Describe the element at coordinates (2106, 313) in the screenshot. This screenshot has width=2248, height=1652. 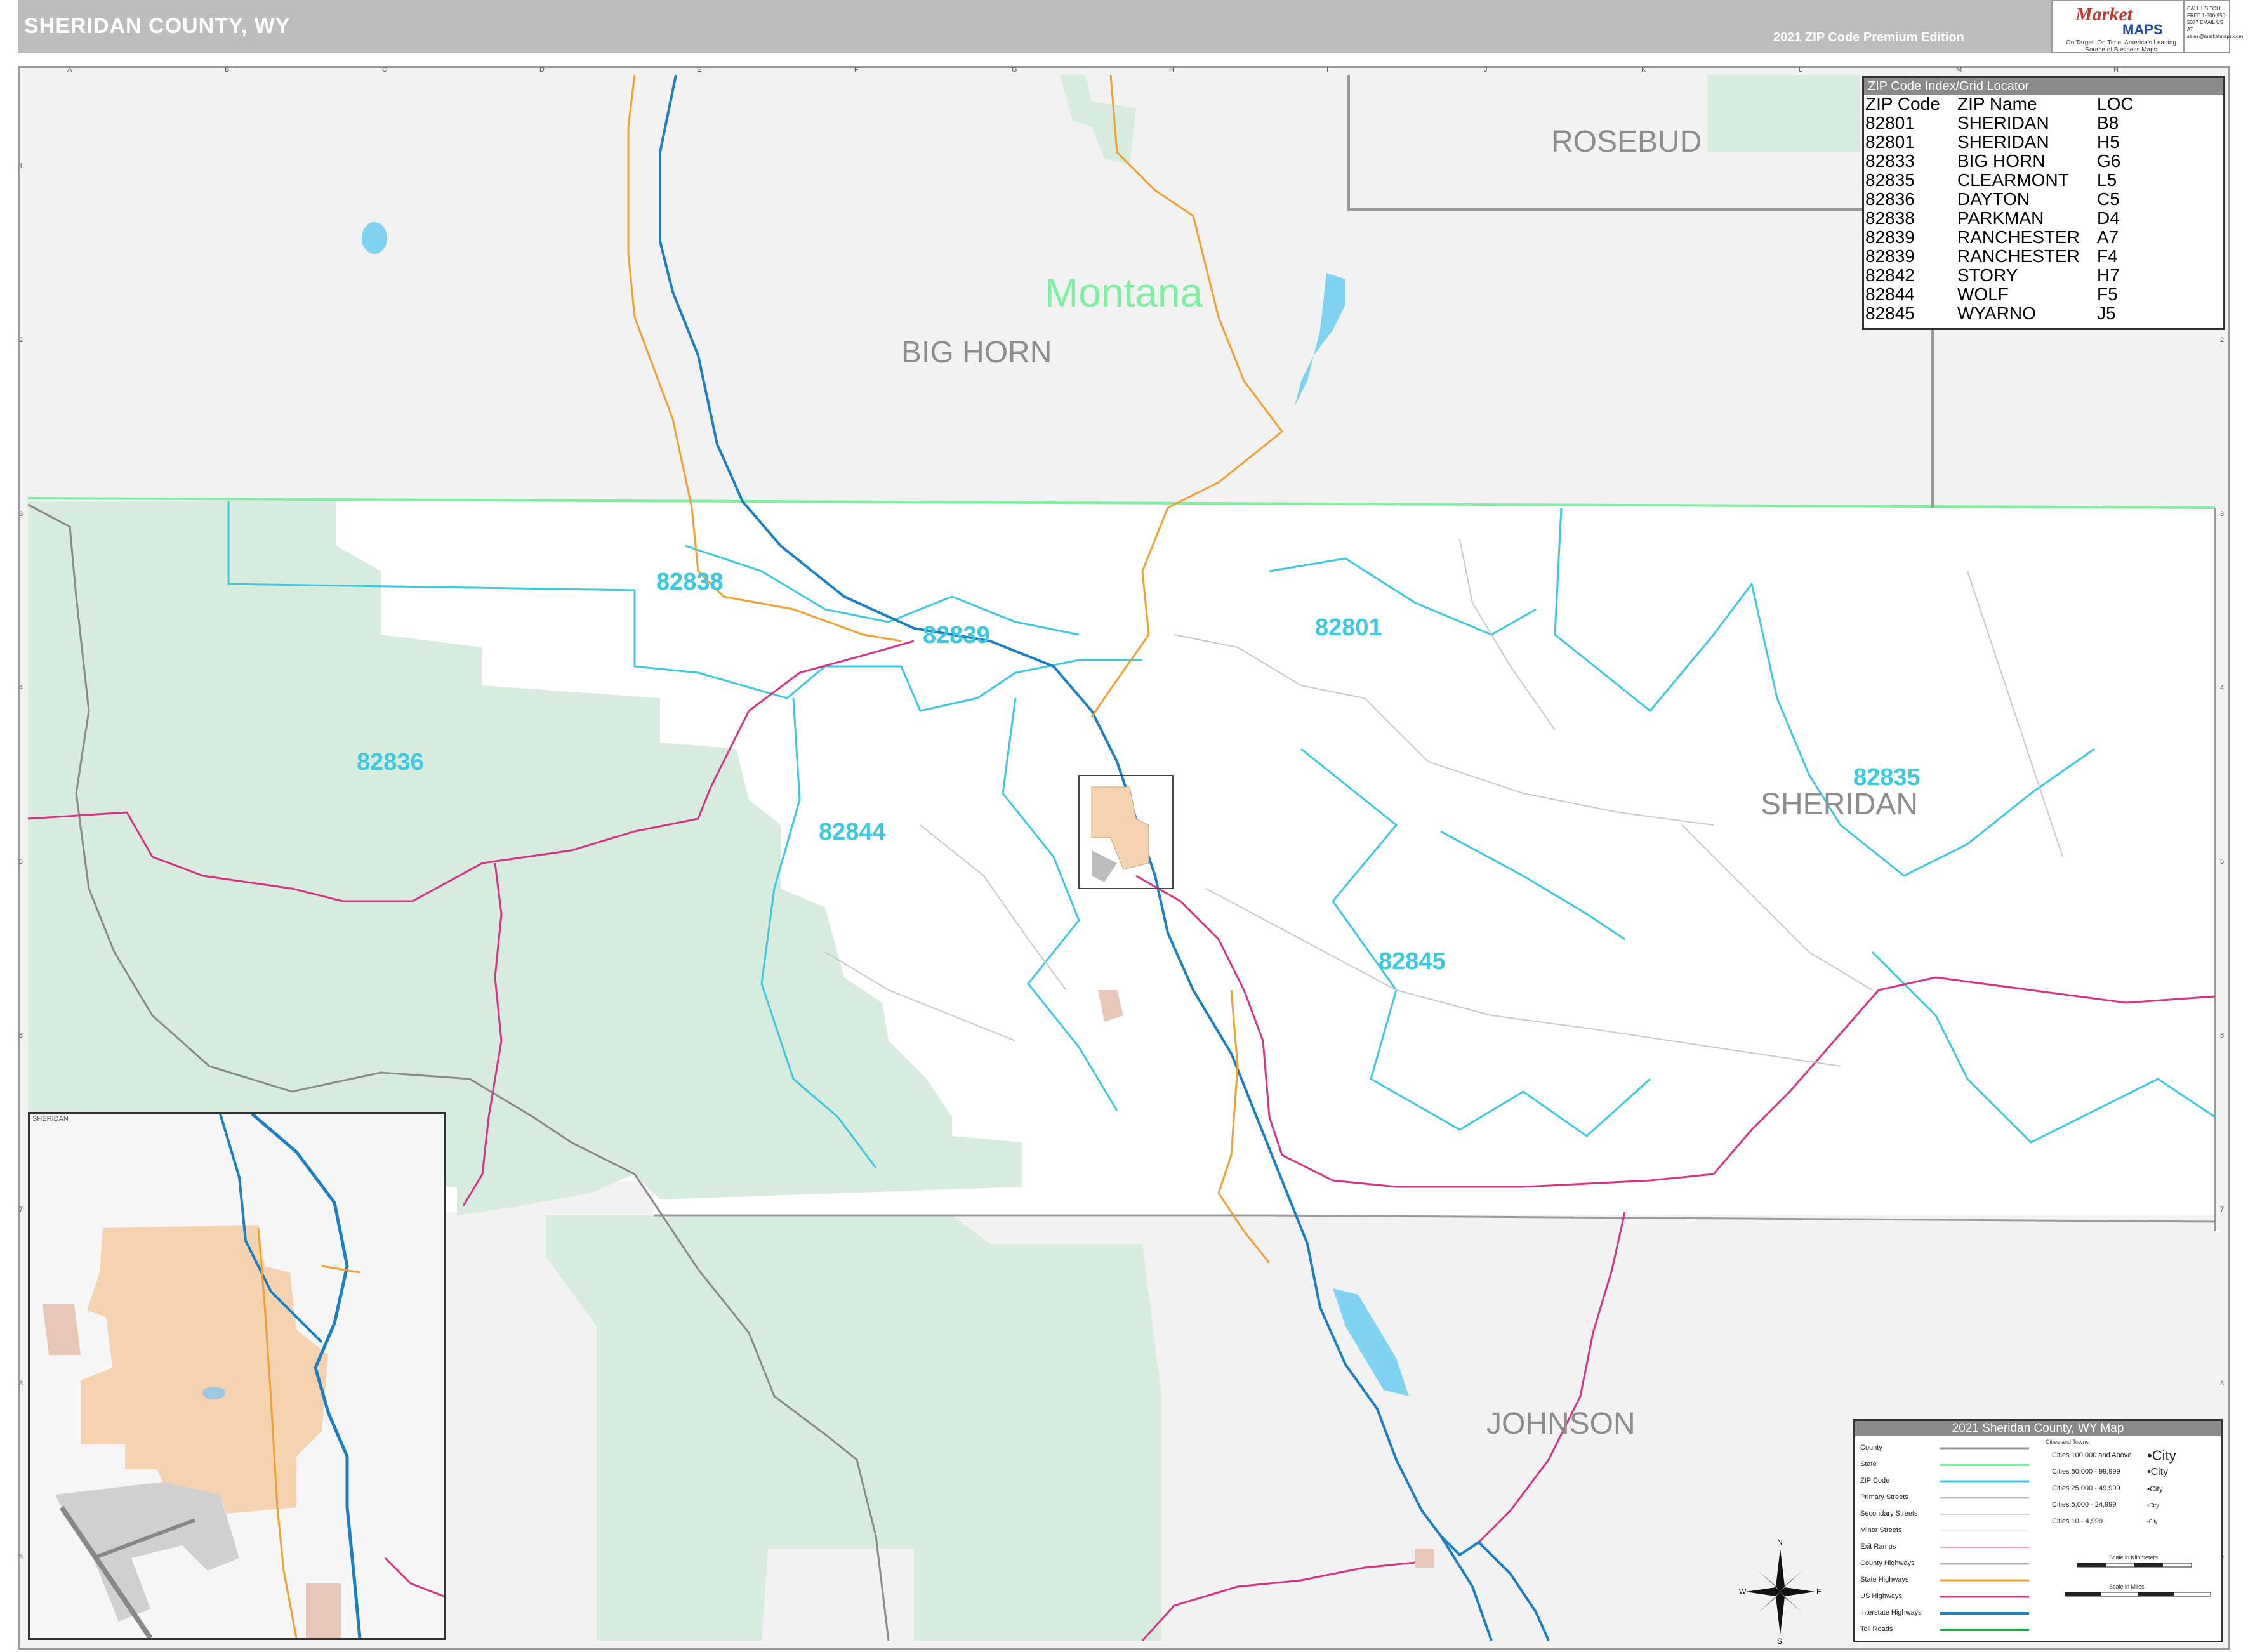
I see `loc-cell: J5` at that location.